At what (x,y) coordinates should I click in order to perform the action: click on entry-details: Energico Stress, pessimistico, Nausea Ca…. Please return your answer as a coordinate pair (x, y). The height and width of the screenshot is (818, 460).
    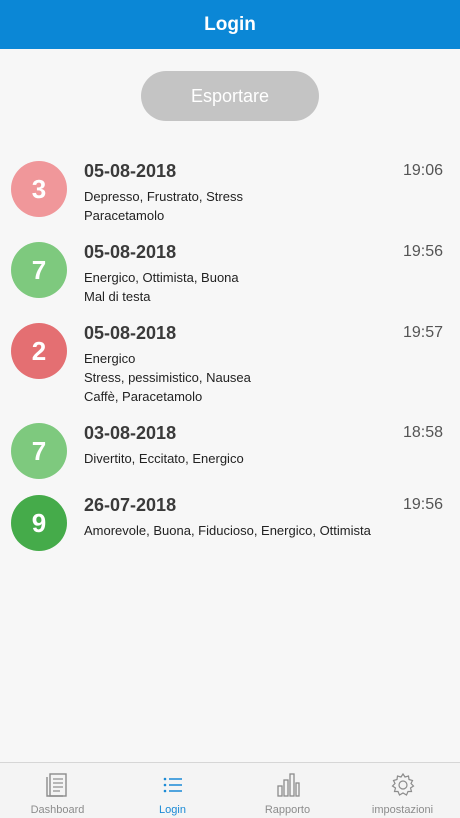
    Looking at the image, I should click on (167, 377).